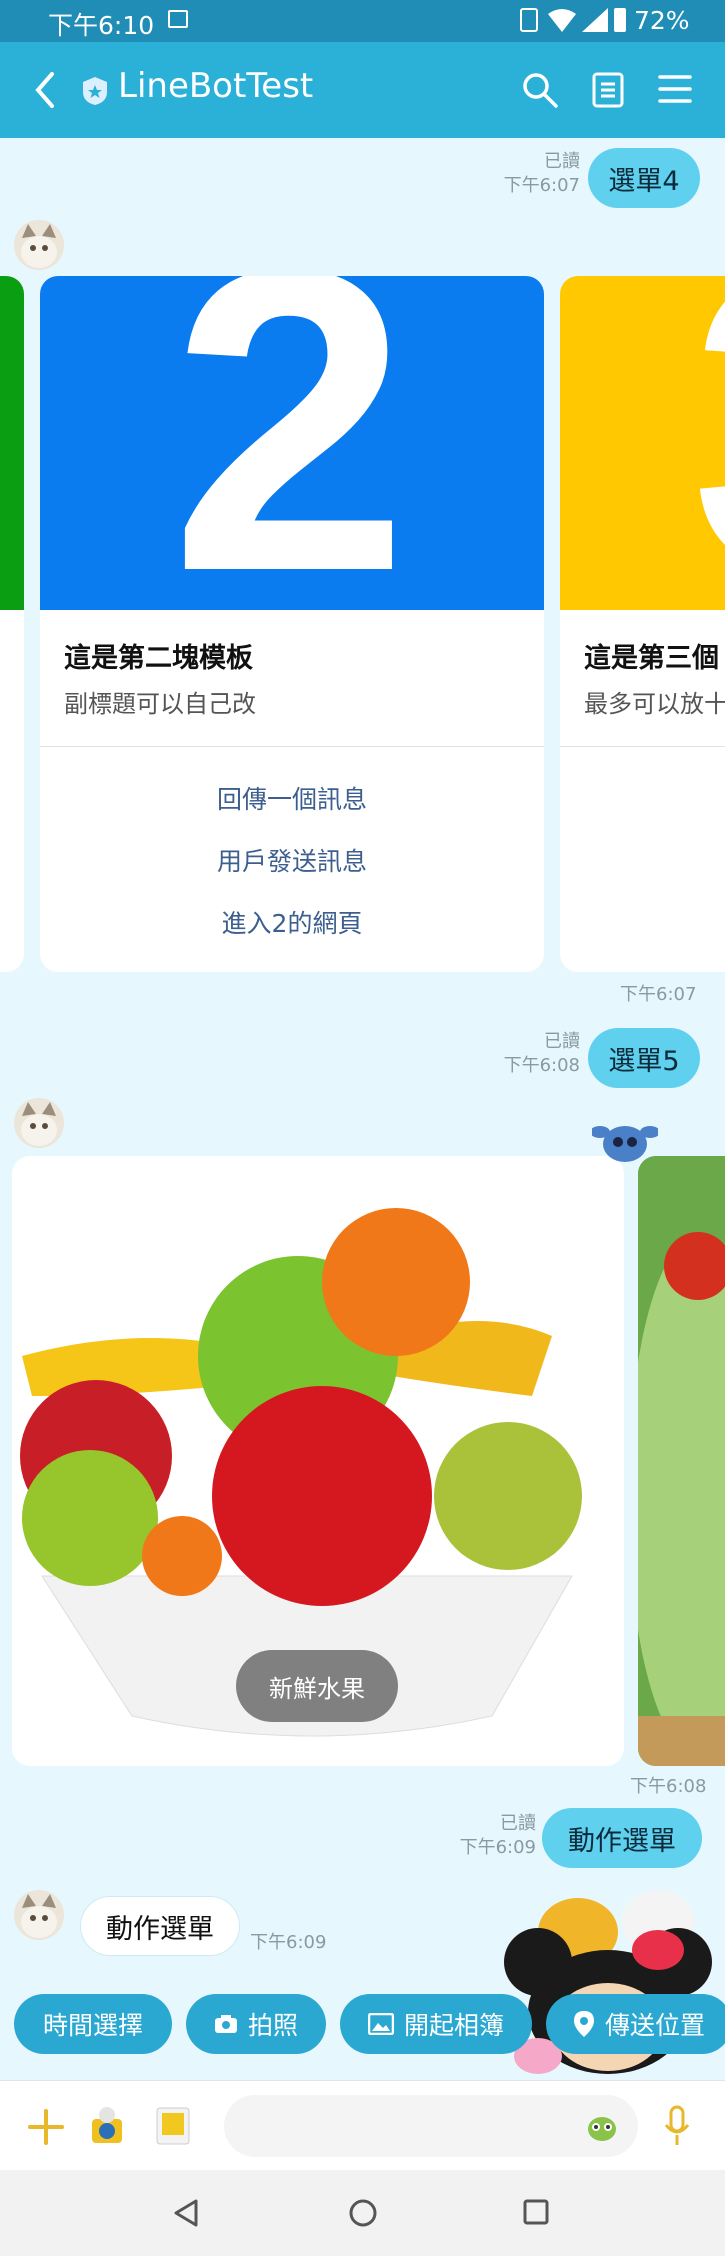 The image size is (725, 2256). What do you see at coordinates (540, 90) in the screenshot?
I see `search-icon` at bounding box center [540, 90].